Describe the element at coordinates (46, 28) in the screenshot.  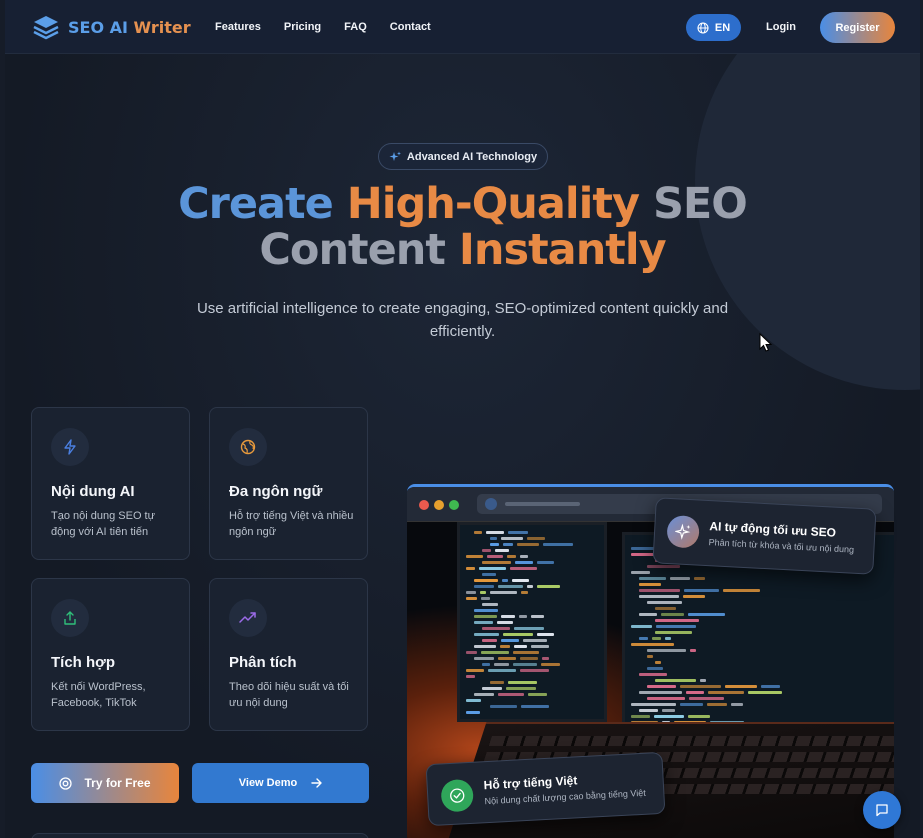
I see `layers-icon` at that location.